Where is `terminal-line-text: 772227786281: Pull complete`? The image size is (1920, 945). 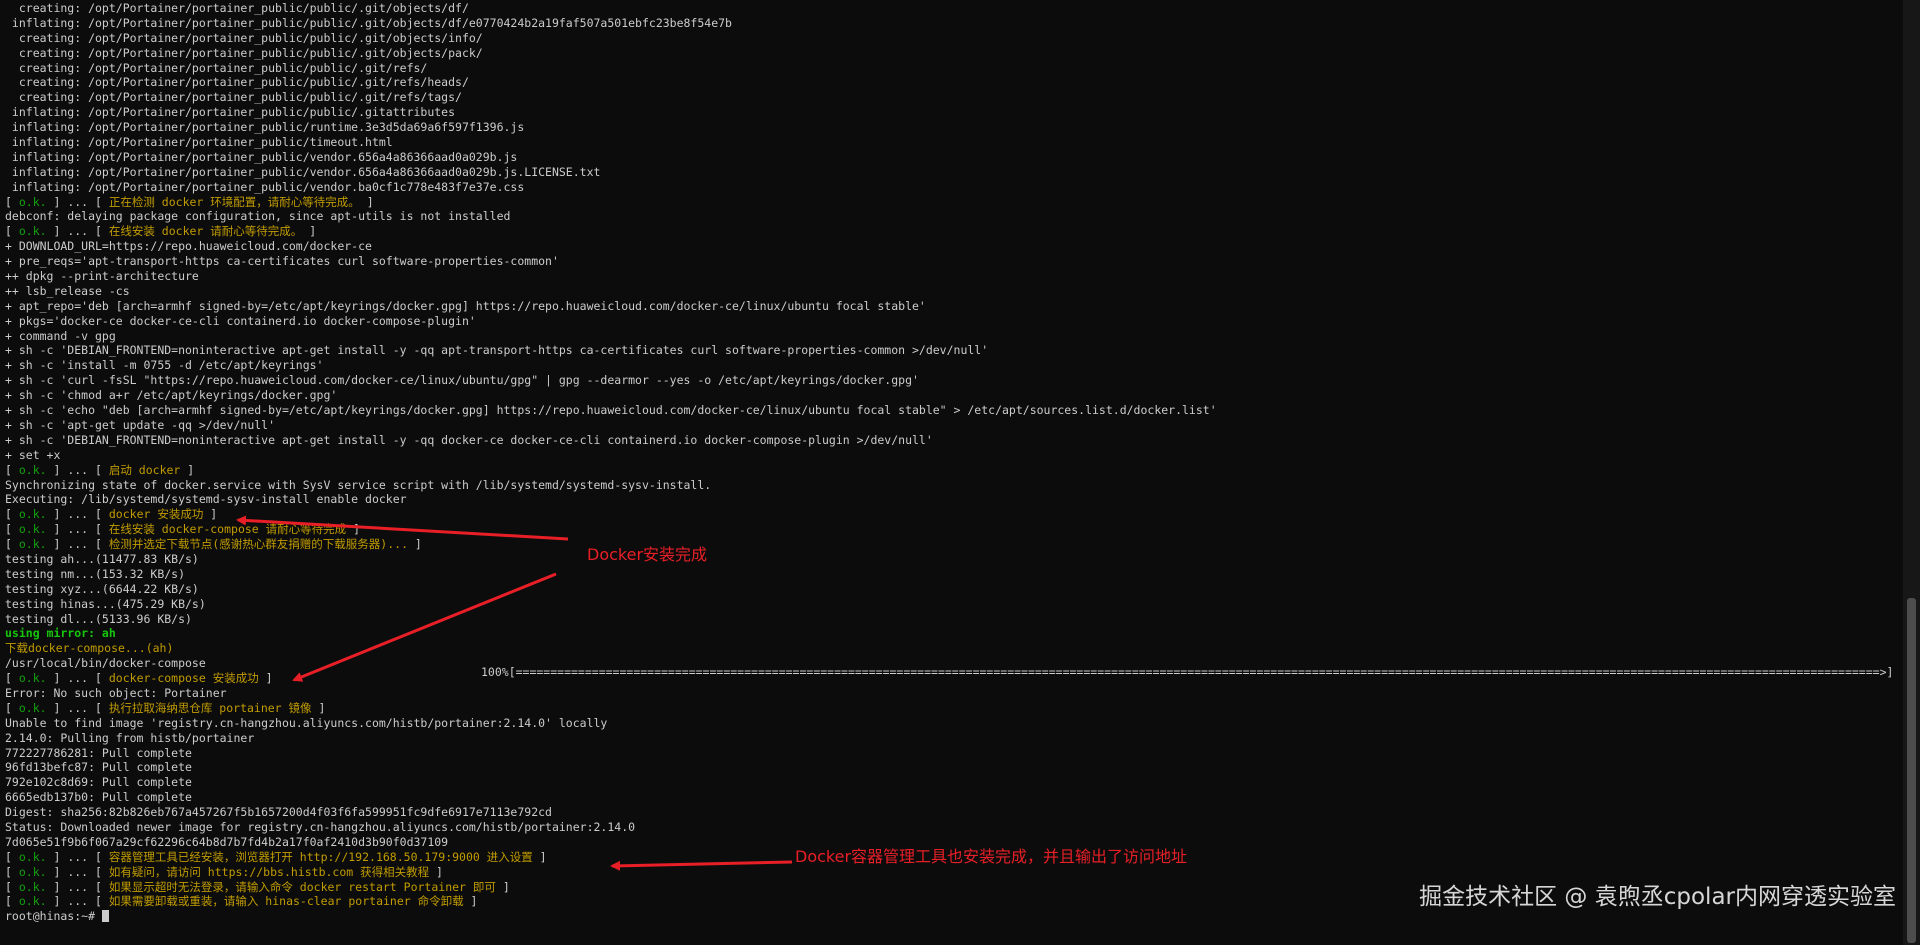 terminal-line-text: 772227786281: Pull complete is located at coordinates (98, 752).